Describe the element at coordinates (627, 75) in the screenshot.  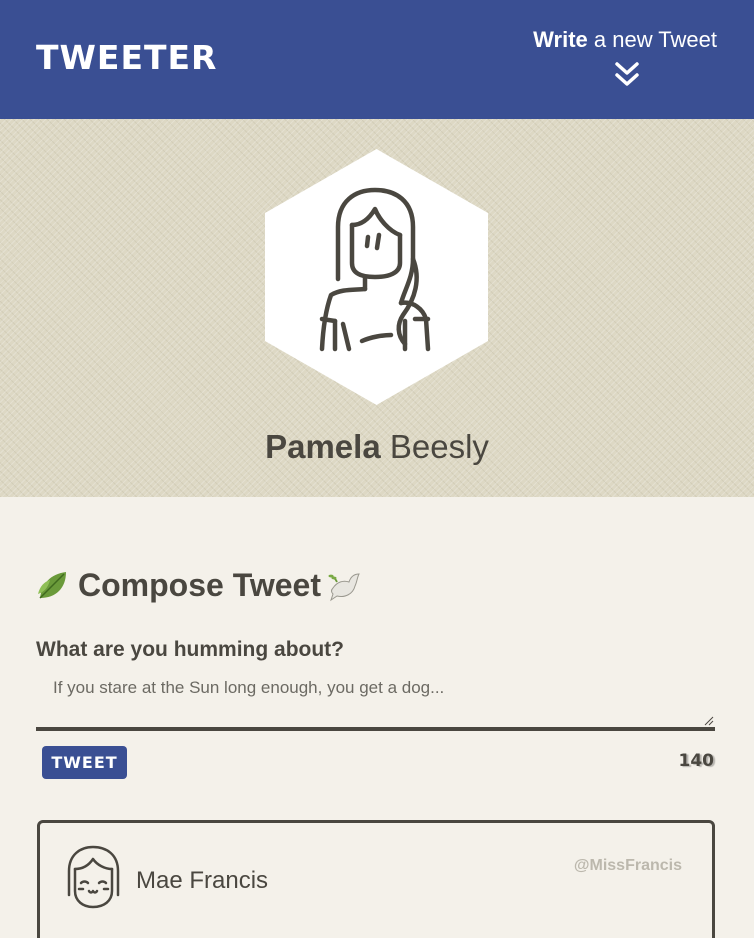
I see `double-chevron-down-icon` at that location.